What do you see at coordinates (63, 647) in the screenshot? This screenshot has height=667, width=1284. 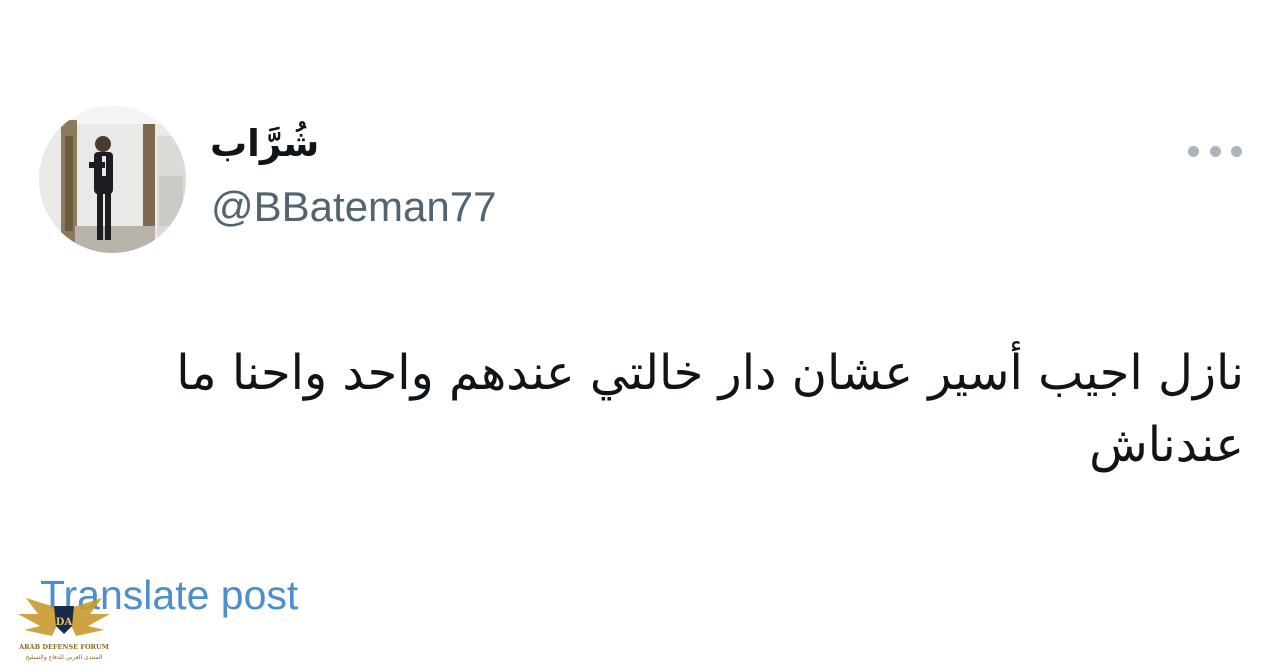 I see `svg-text: ARAB DEFENSE FORUM` at bounding box center [63, 647].